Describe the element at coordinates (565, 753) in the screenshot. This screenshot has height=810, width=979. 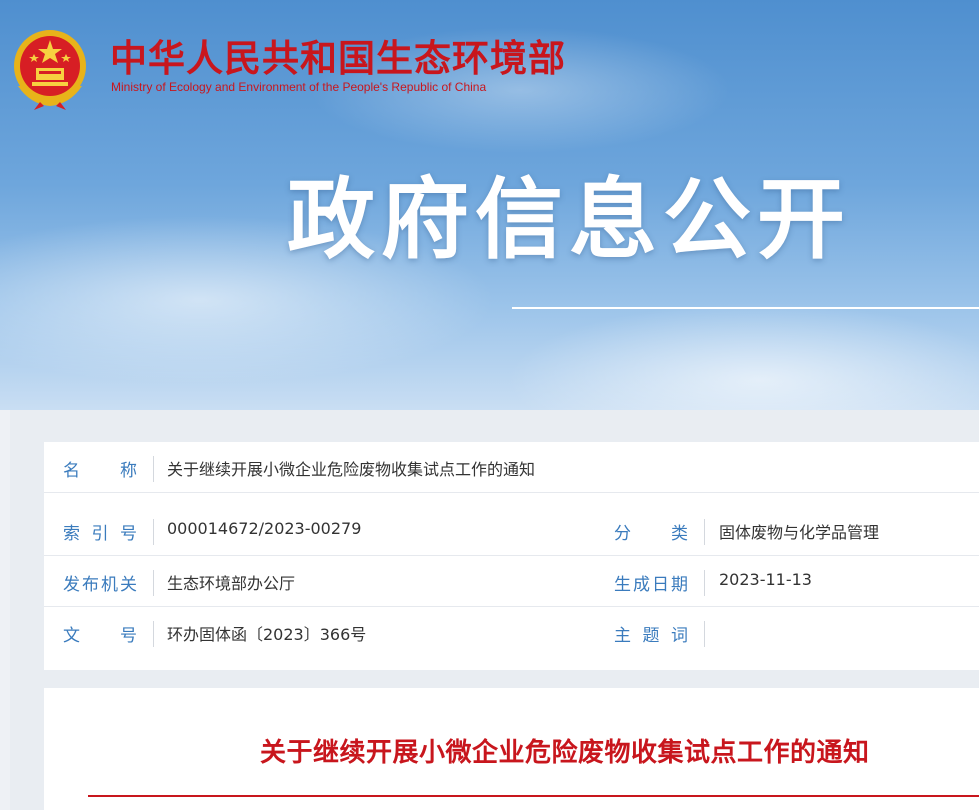
I see `article-title: 关于继续开展小微企业危险废物收集试点工作的通知` at that location.